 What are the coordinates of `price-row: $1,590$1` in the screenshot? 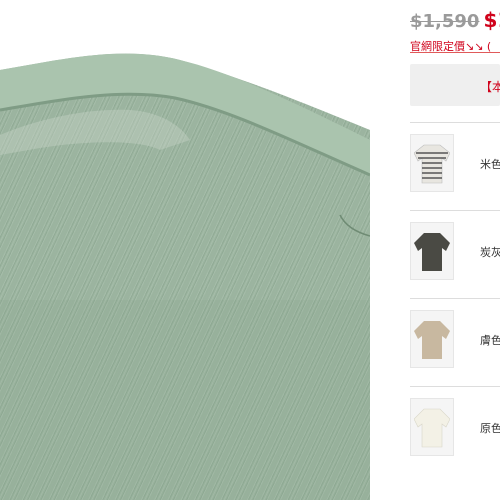 It's located at (455, 20).